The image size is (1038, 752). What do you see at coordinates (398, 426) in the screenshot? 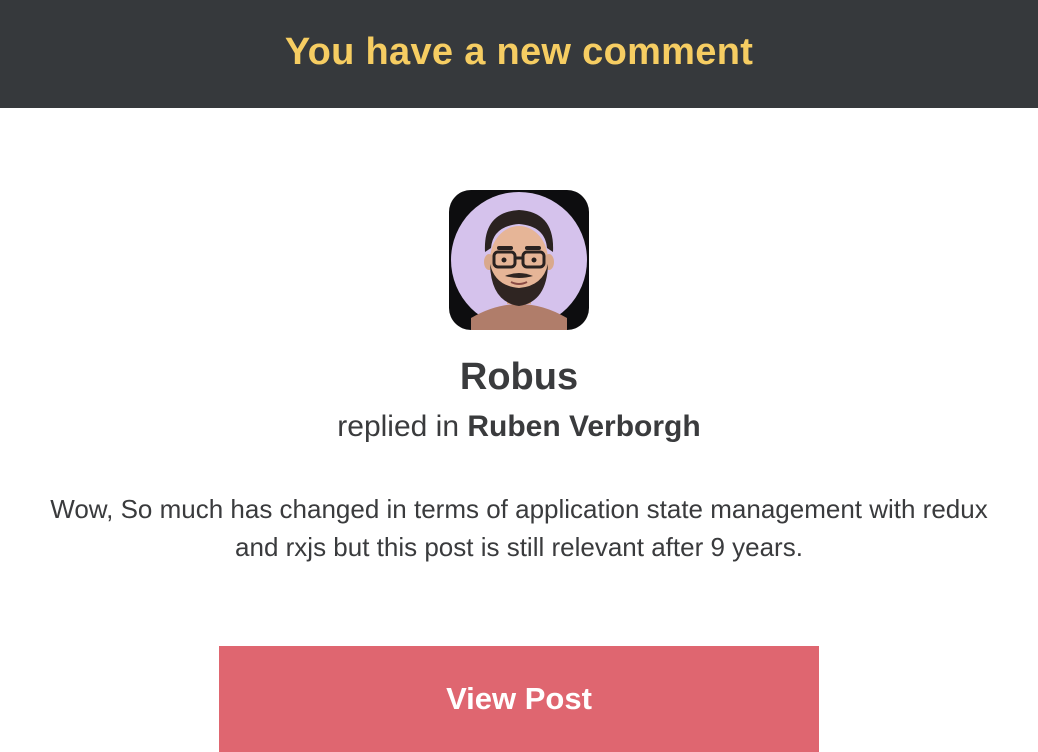
I see `reply-action-text: replied in` at bounding box center [398, 426].